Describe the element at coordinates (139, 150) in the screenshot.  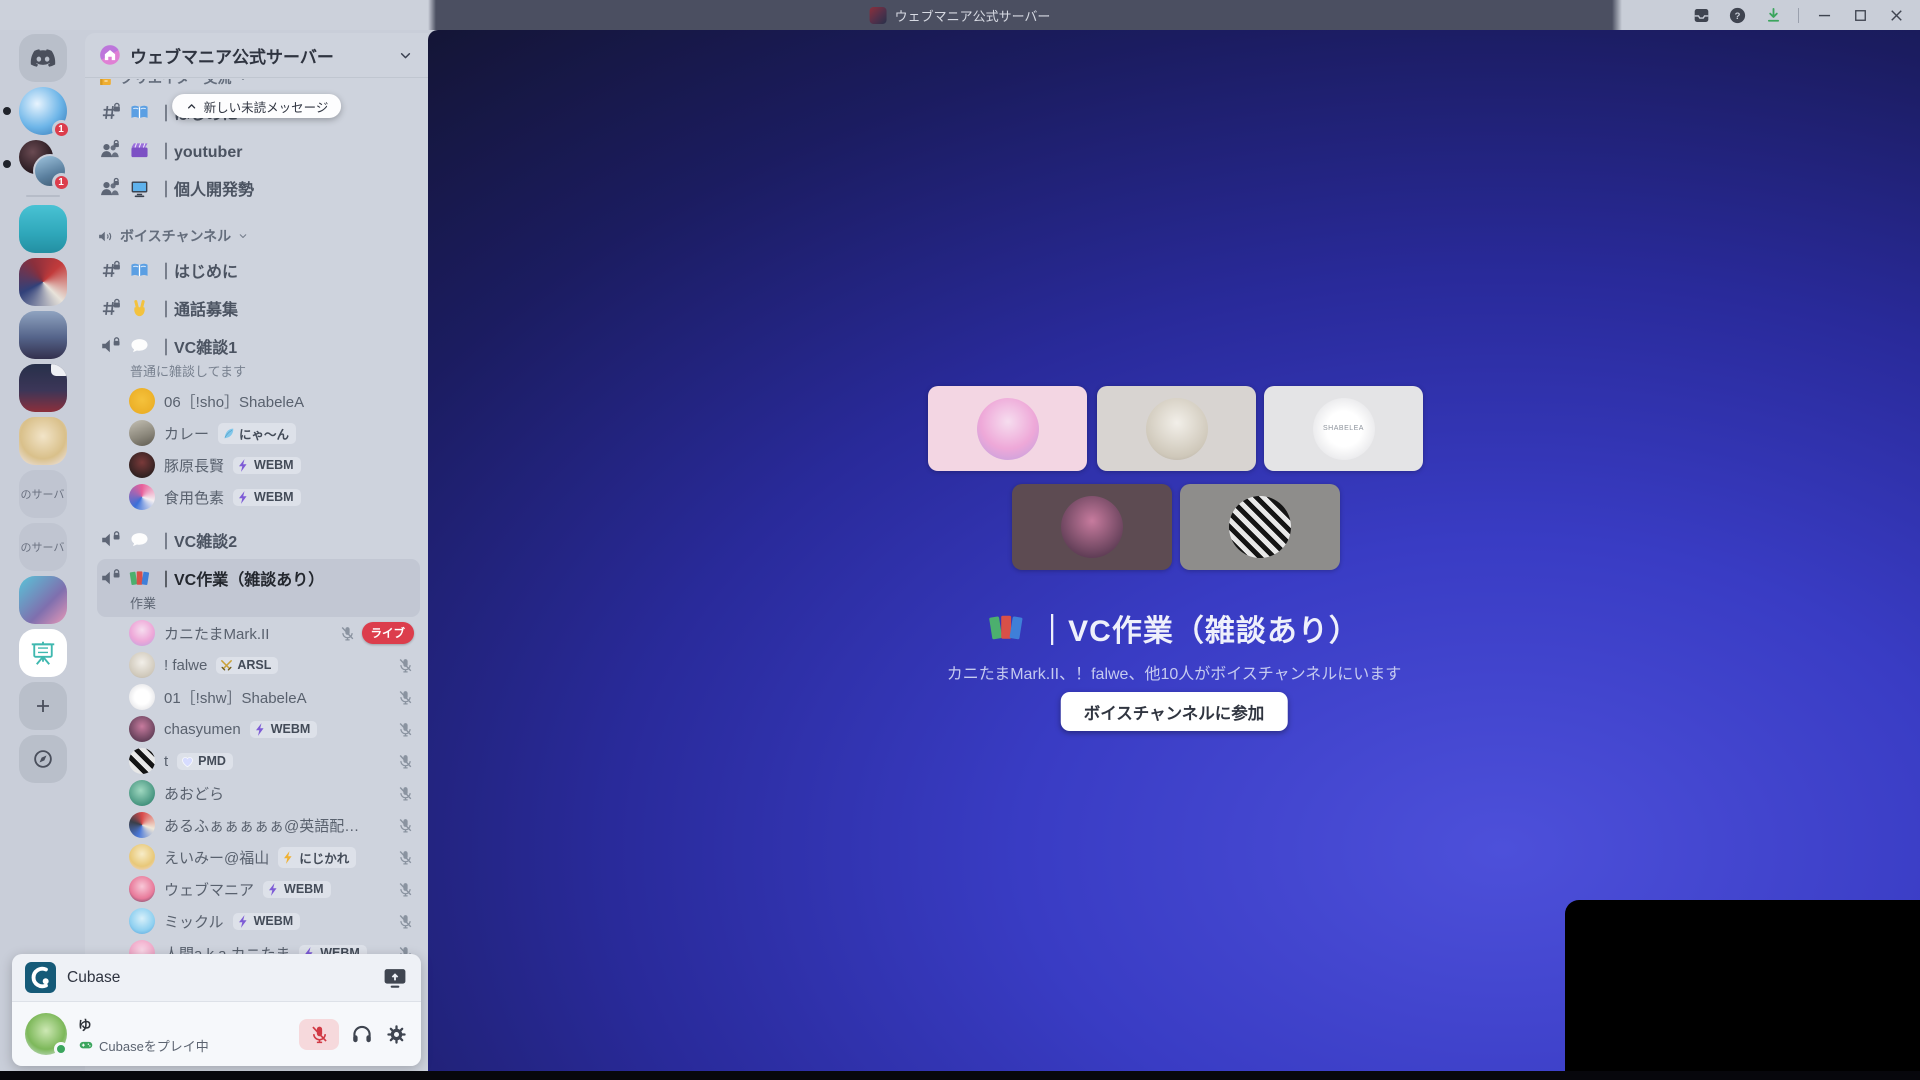
I see `clapper-emoji-icon` at that location.